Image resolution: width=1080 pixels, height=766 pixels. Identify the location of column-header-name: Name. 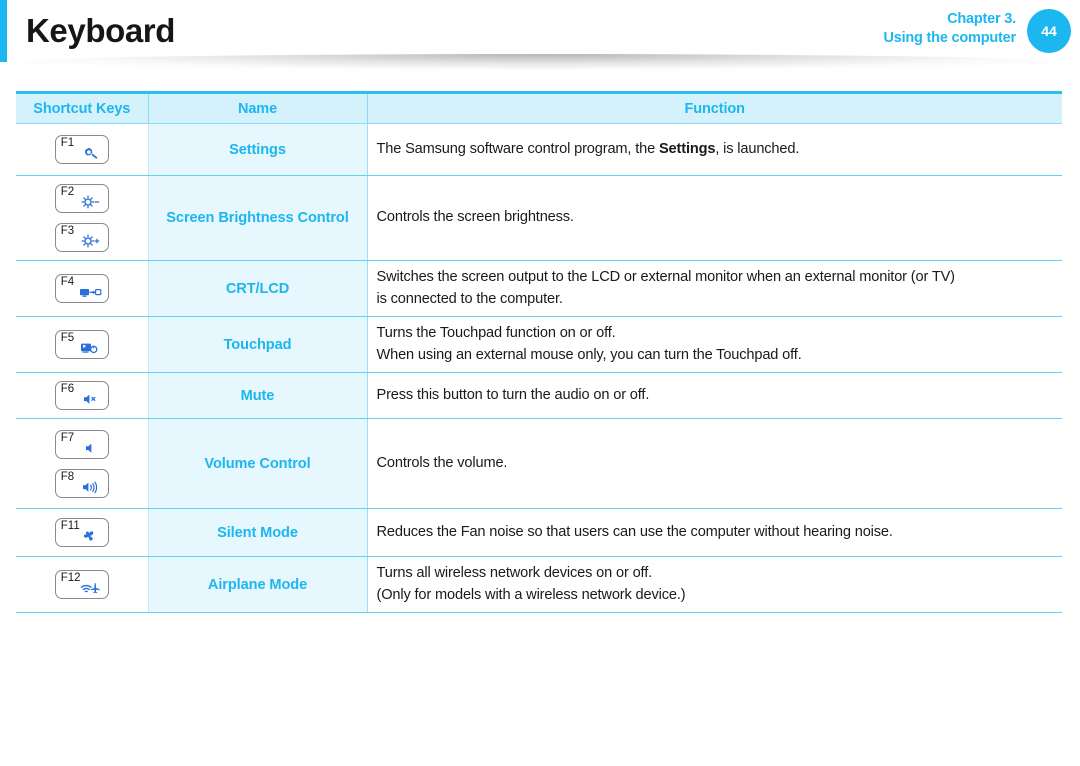
(258, 107).